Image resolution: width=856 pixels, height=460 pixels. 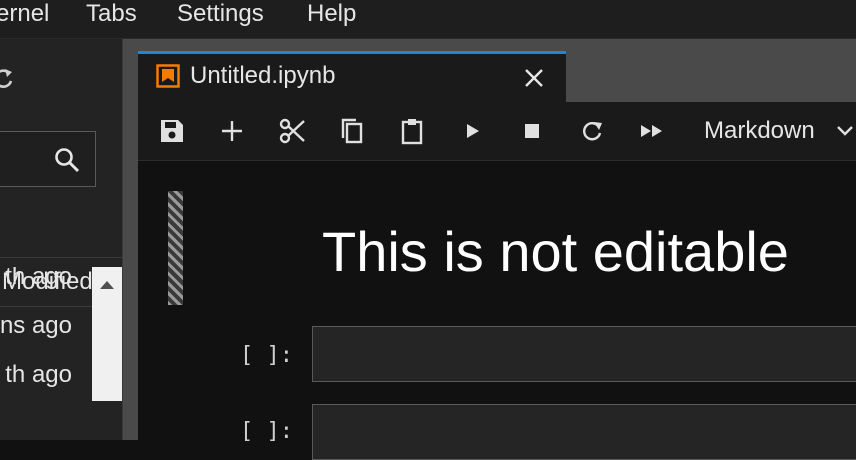 I want to click on add-icon, so click(x=232, y=131).